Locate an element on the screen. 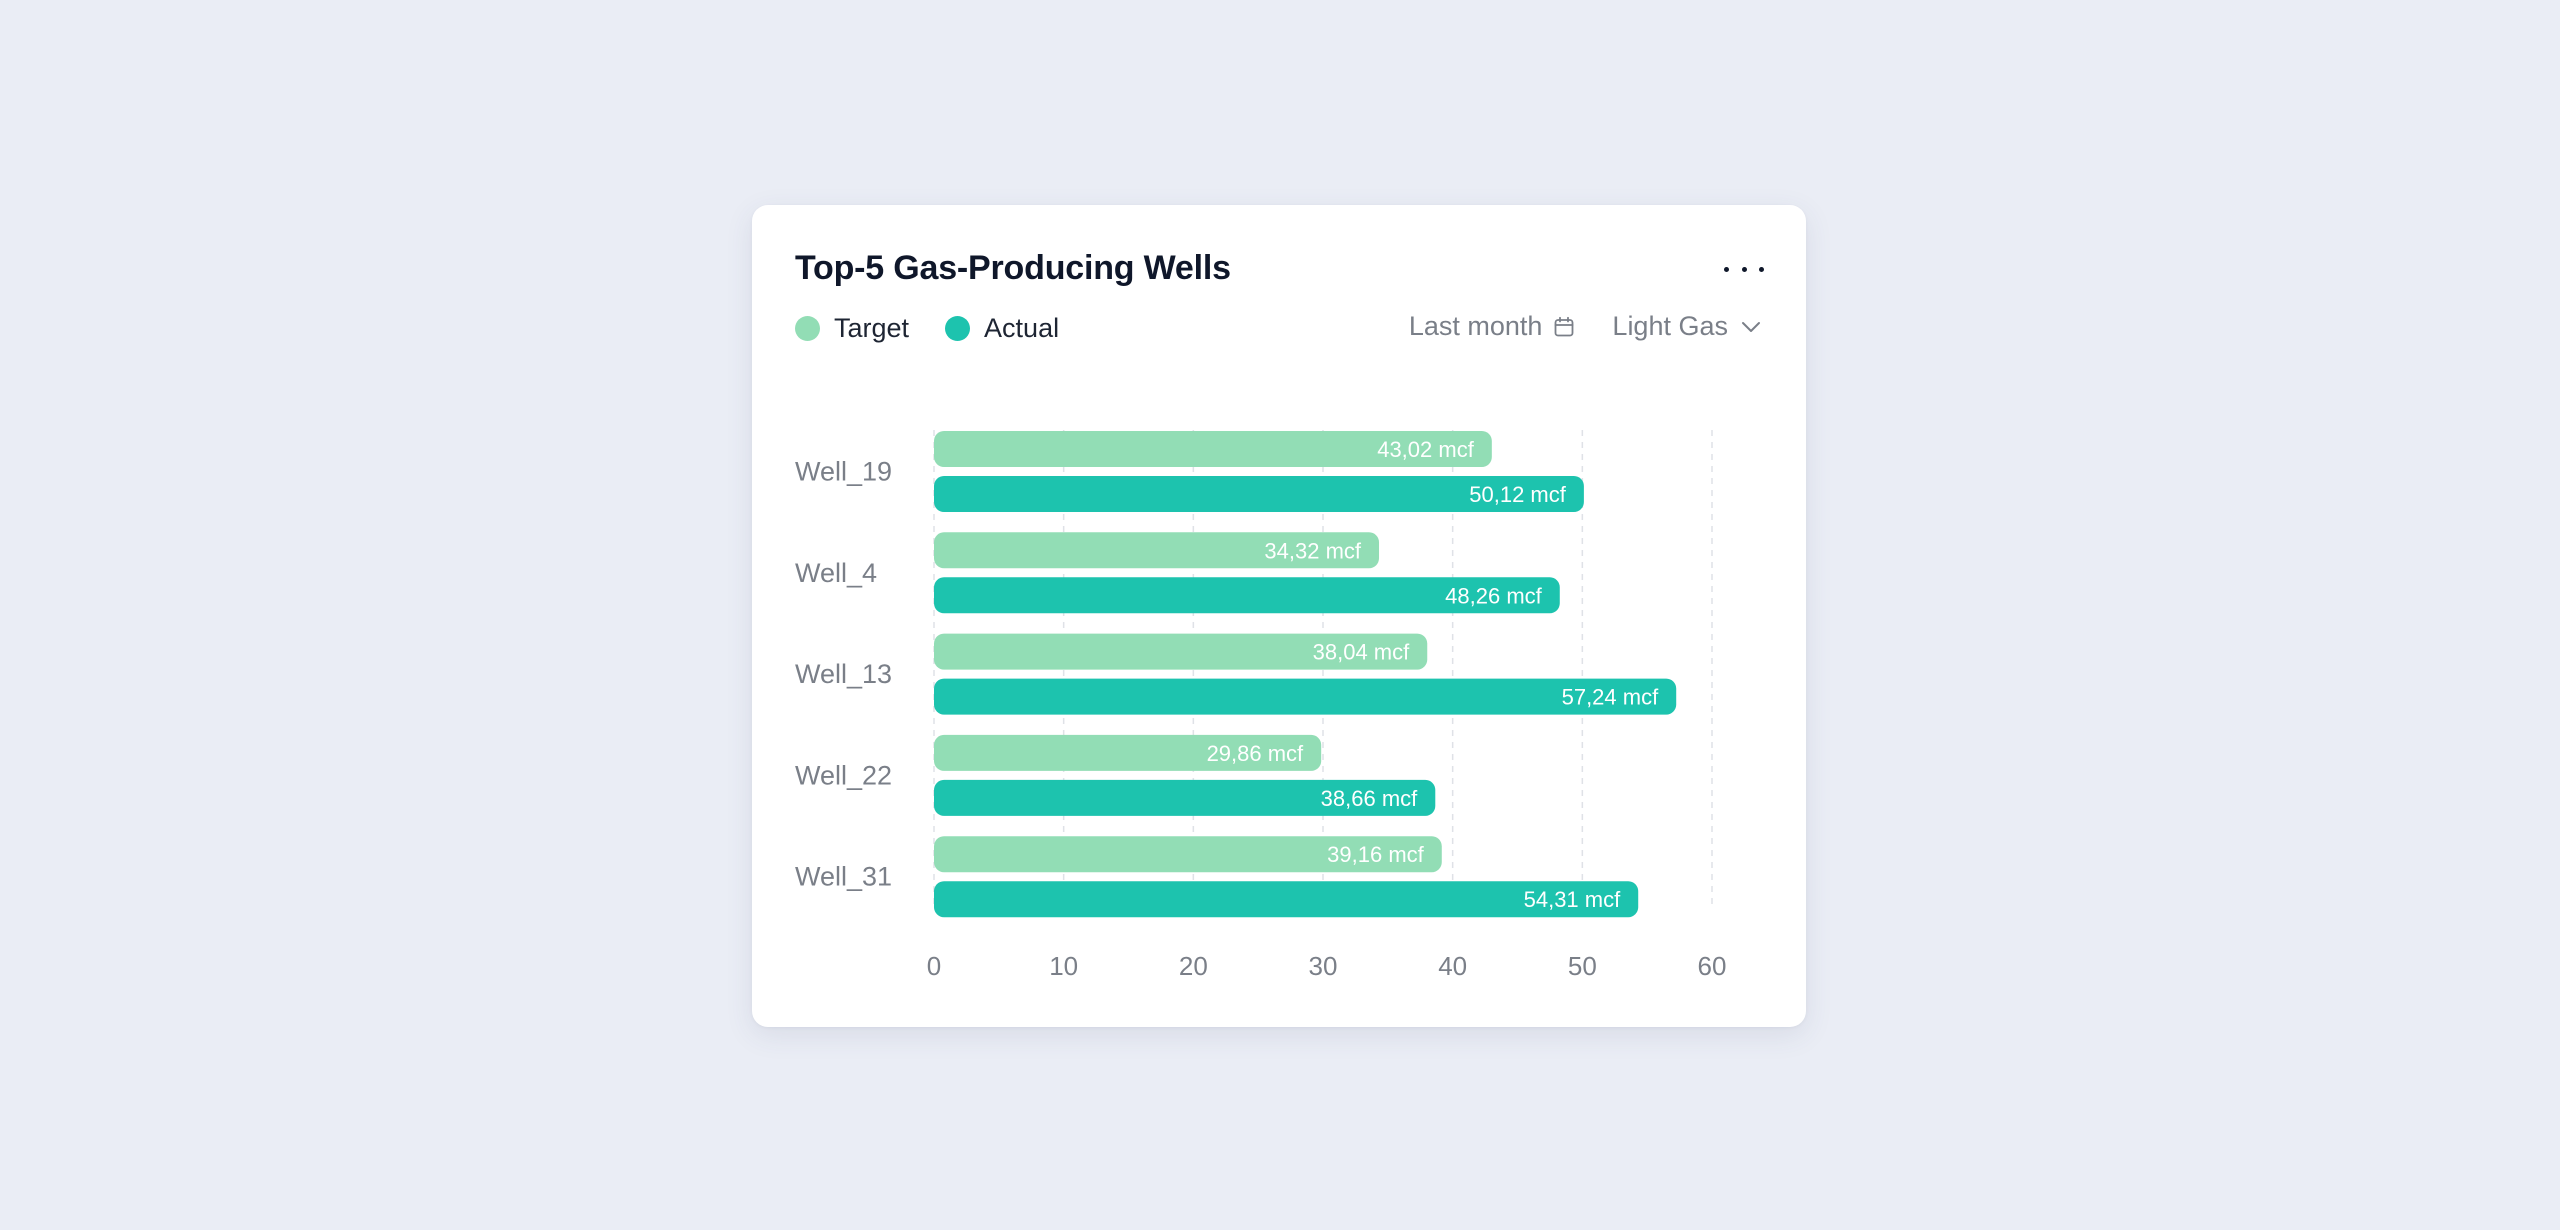 The width and height of the screenshot is (2560, 1230). x-tick-label: 40 is located at coordinates (1452, 966).